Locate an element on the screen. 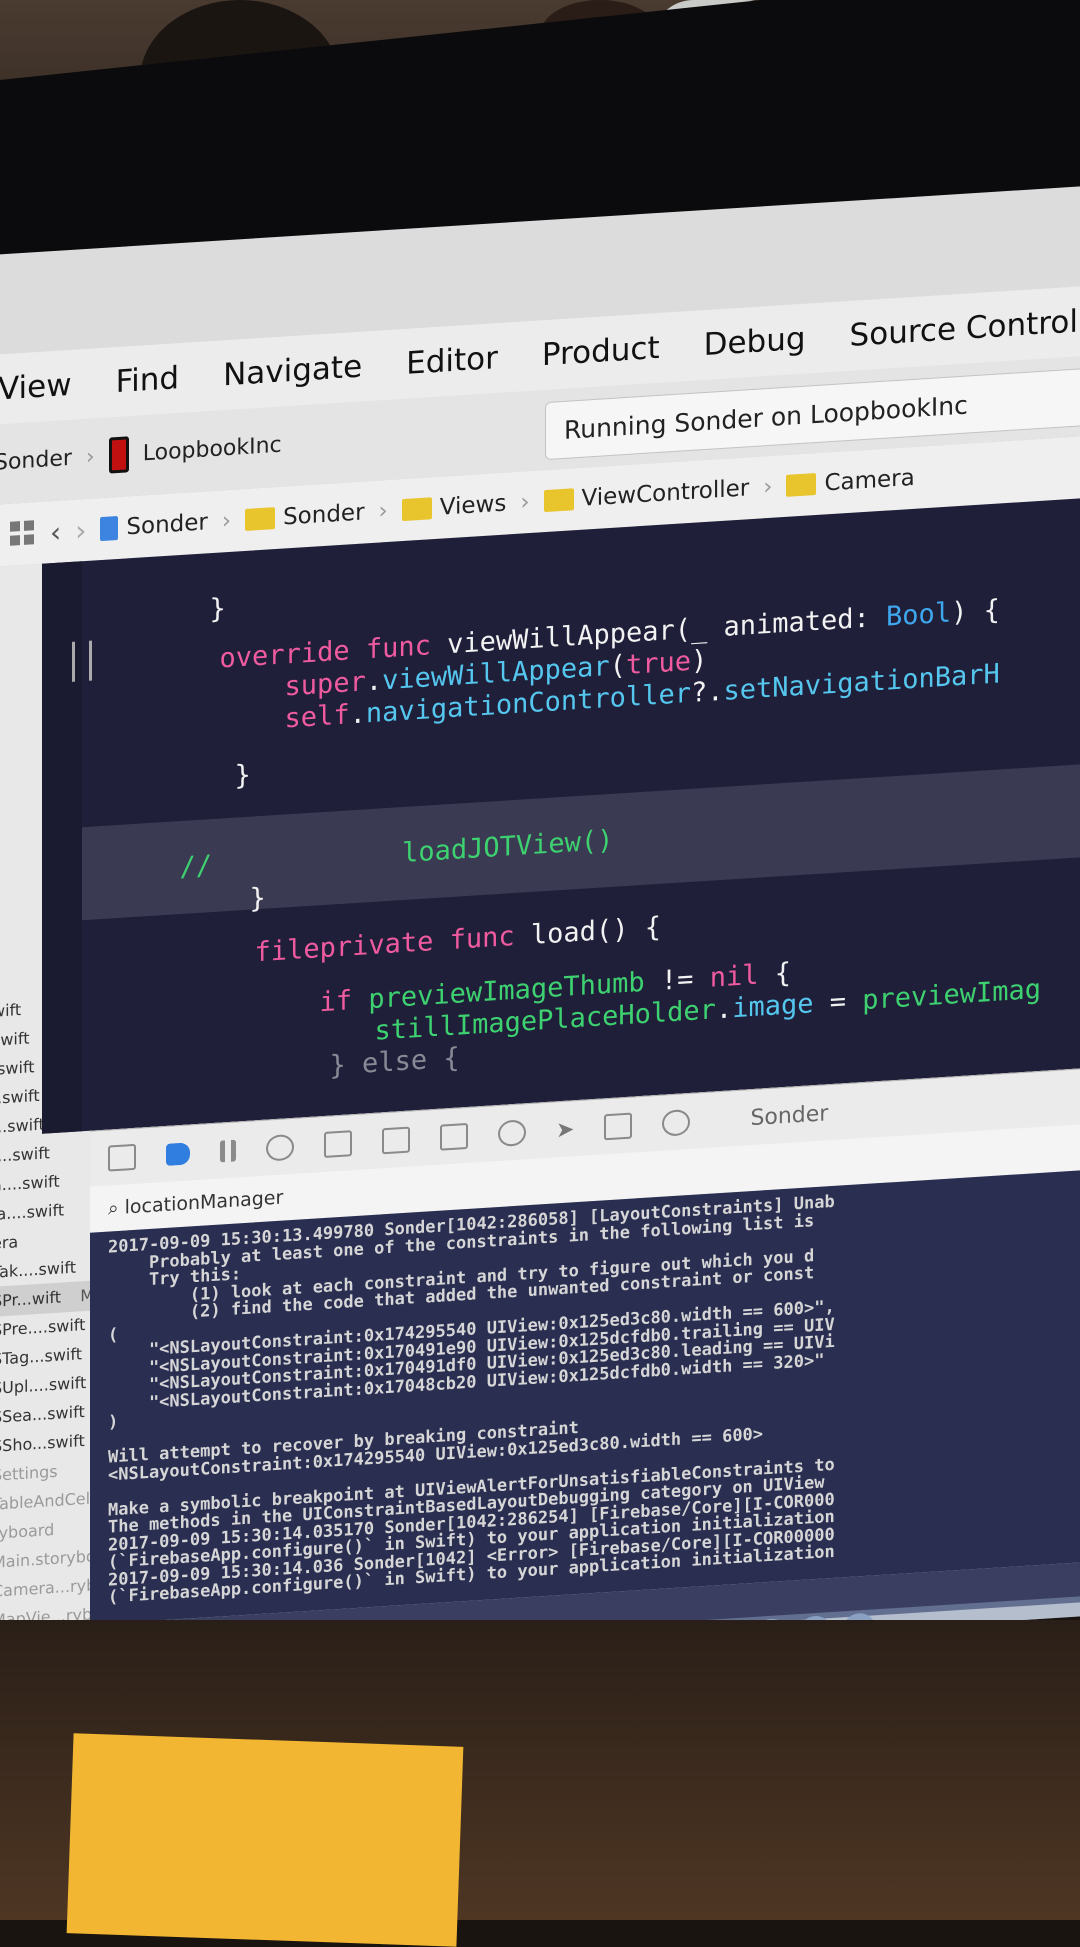 The image size is (1080, 1947). project-file-icon is located at coordinates (109, 528).